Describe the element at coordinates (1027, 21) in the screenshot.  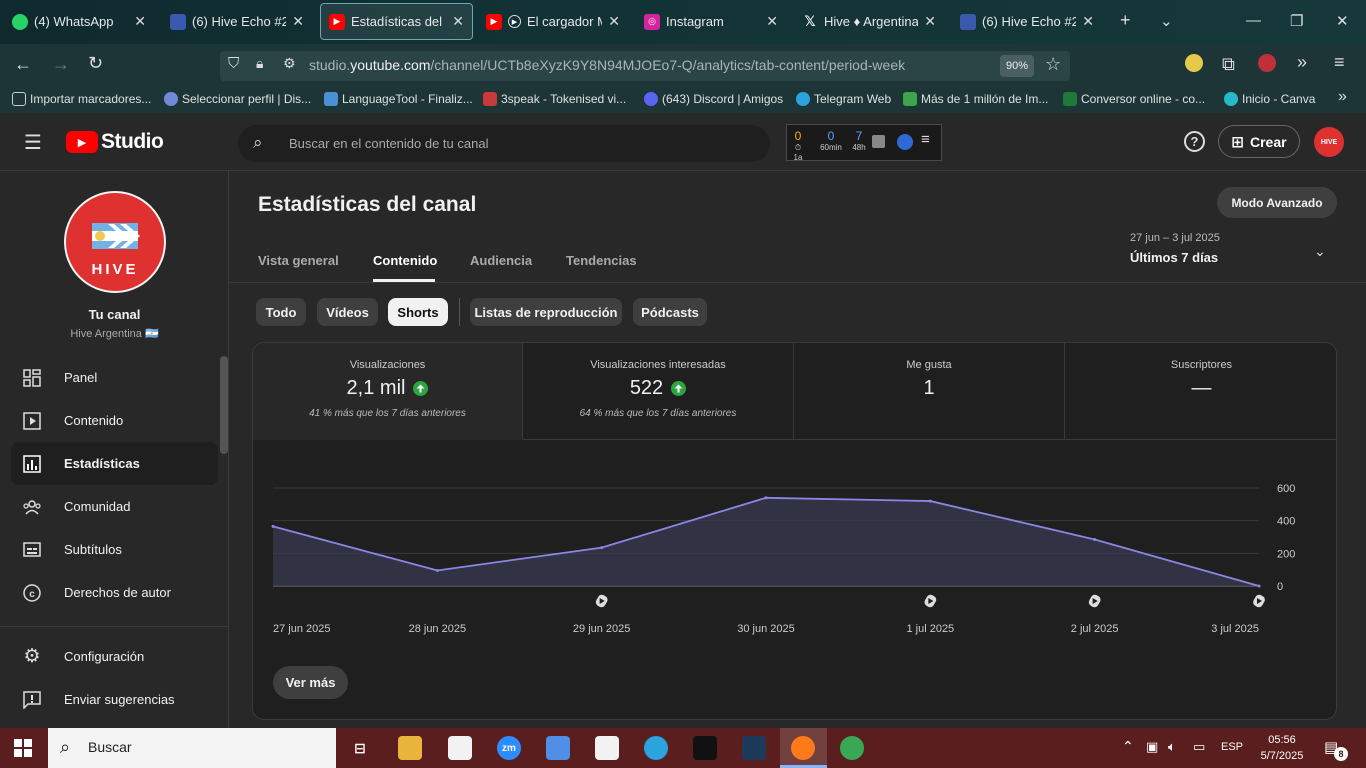
I see `tab-hive-echo-2: (6) Hive Echo #23 -✕` at that location.